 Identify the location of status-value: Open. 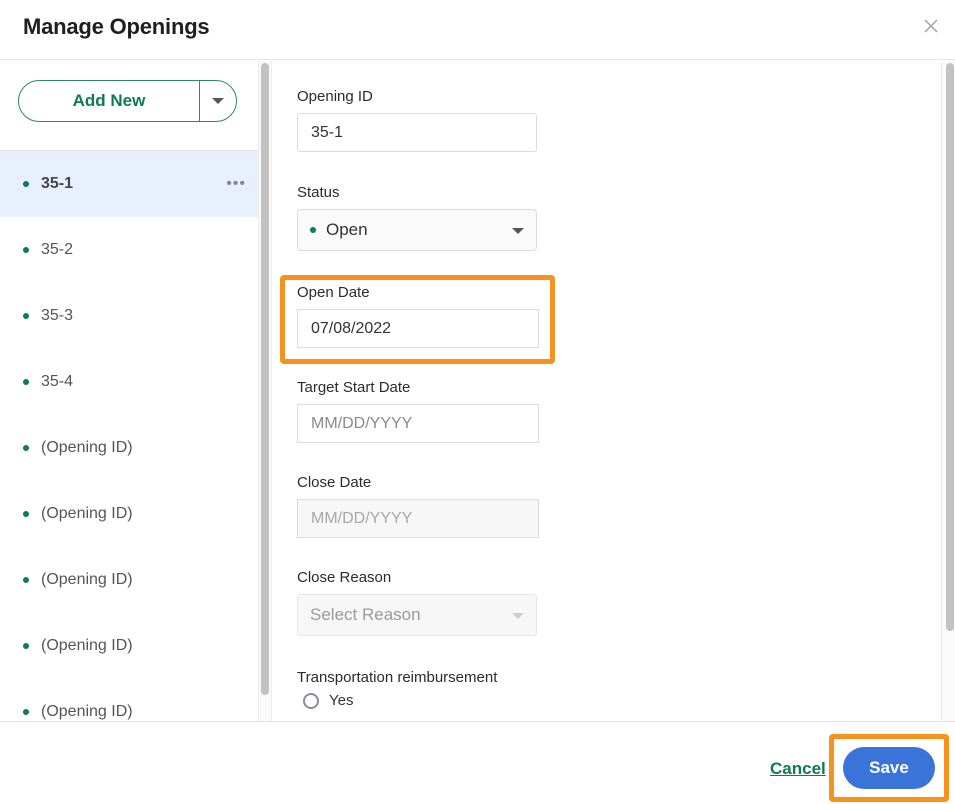
(347, 229).